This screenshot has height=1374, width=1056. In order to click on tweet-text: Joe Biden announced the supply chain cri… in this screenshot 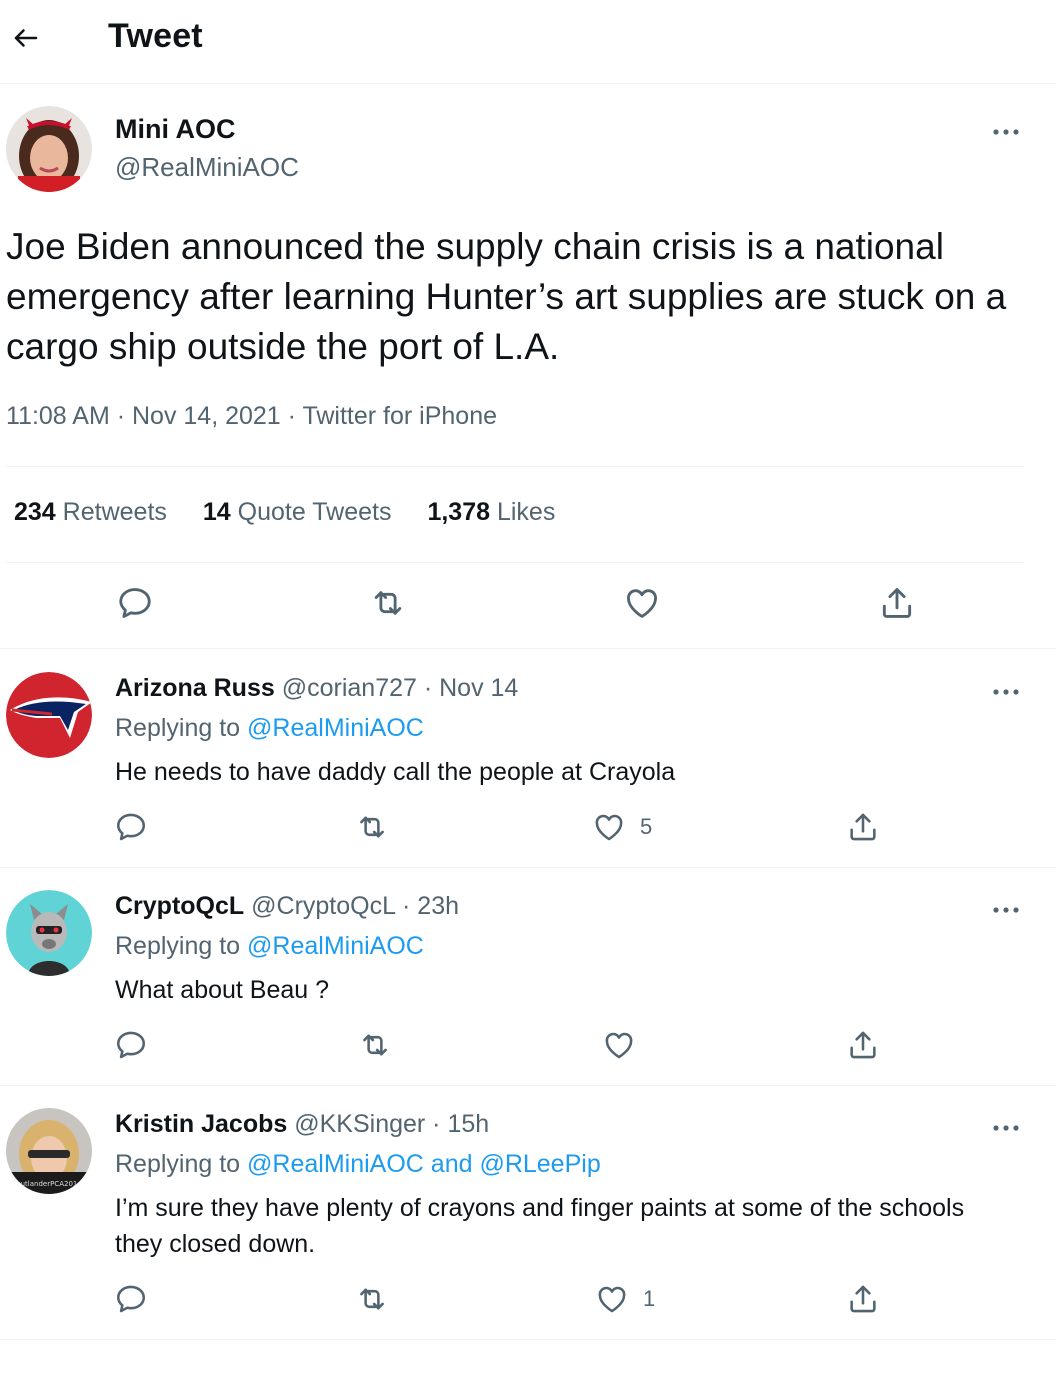, I will do `click(506, 296)`.